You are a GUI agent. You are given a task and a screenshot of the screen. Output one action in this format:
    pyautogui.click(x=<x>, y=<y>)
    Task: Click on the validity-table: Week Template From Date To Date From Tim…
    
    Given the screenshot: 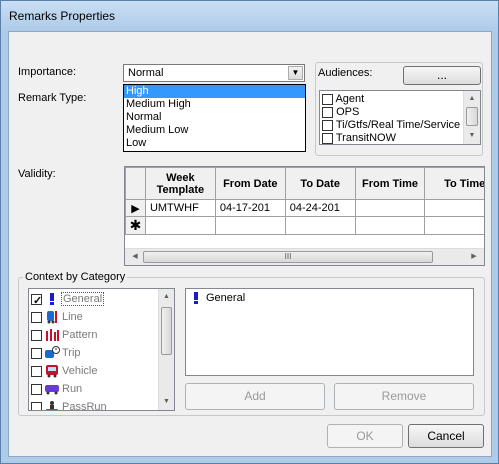 What is the action you would take?
    pyautogui.click(x=304, y=201)
    